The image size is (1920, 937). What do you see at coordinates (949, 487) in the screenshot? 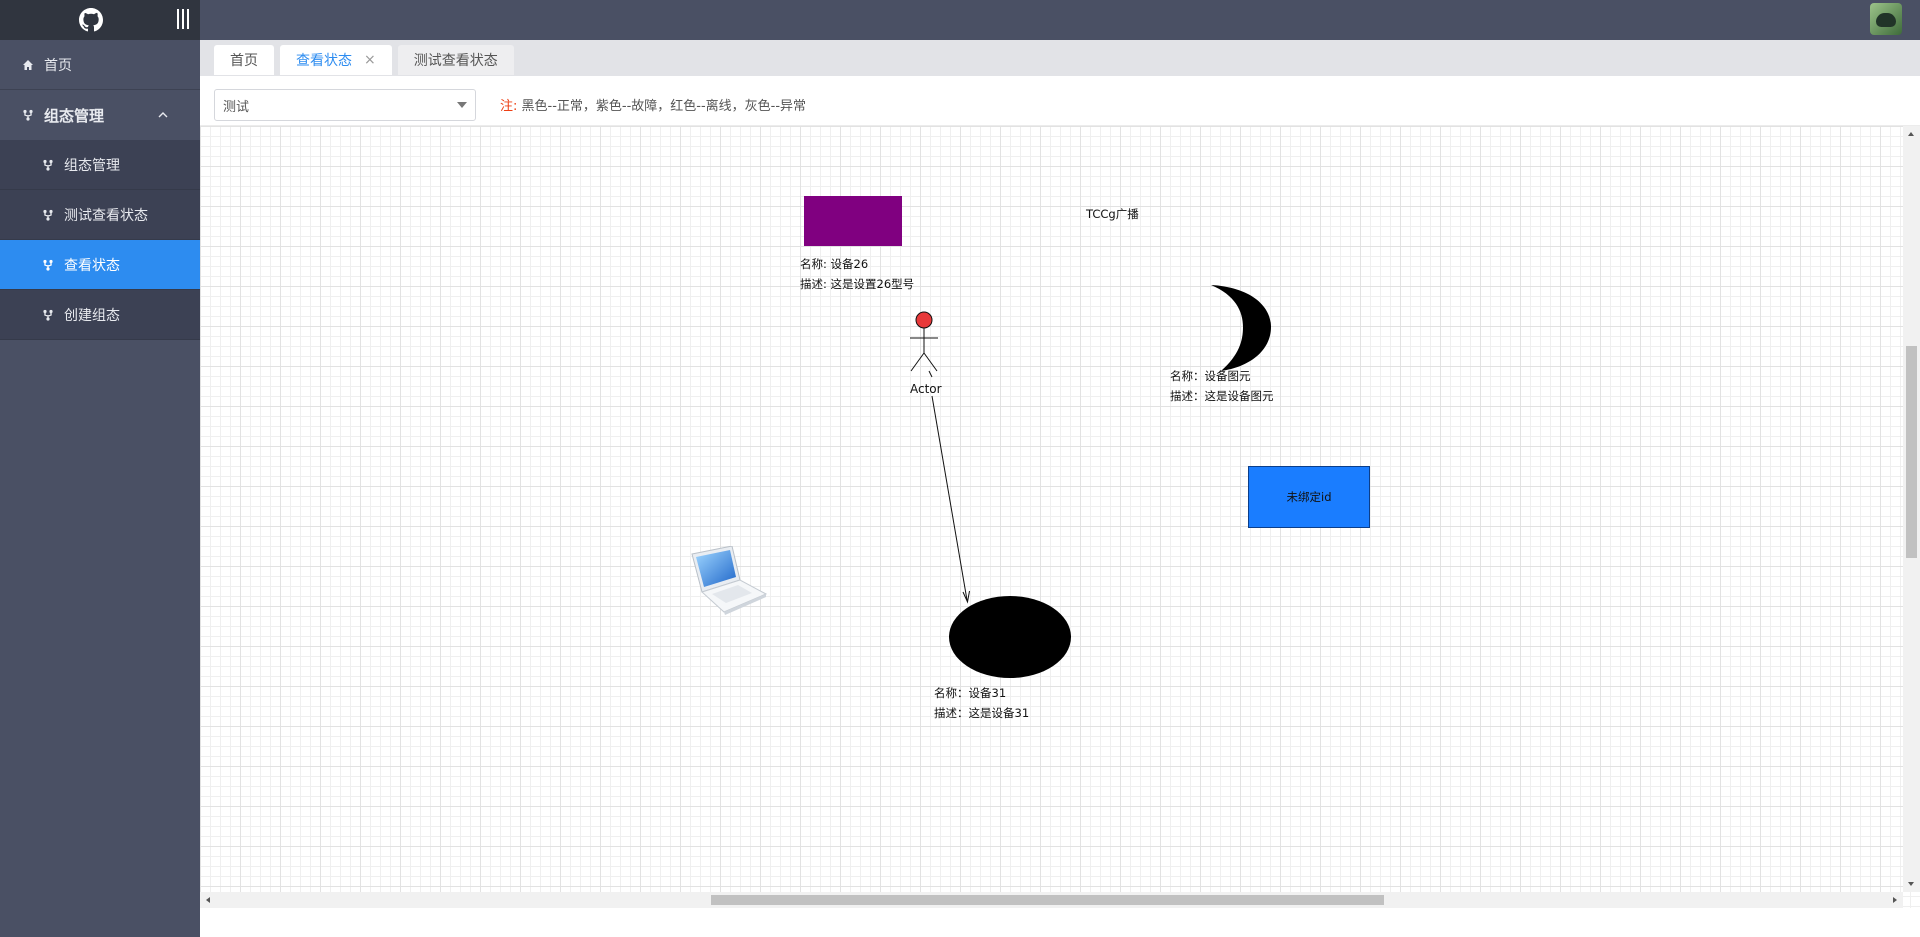
I see `connector-line` at bounding box center [949, 487].